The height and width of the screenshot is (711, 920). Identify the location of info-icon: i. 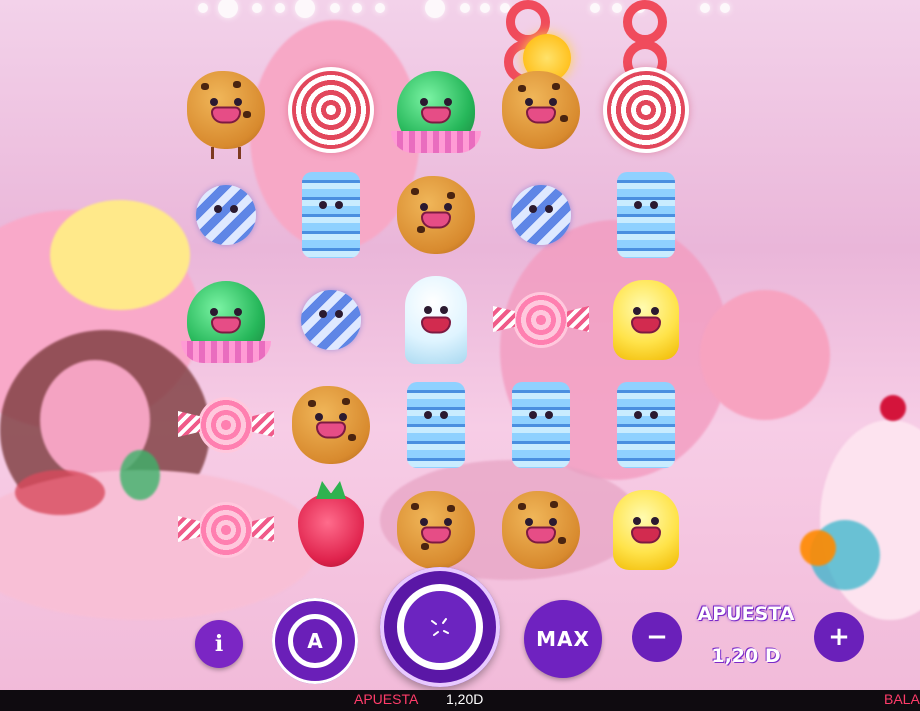
(219, 644).